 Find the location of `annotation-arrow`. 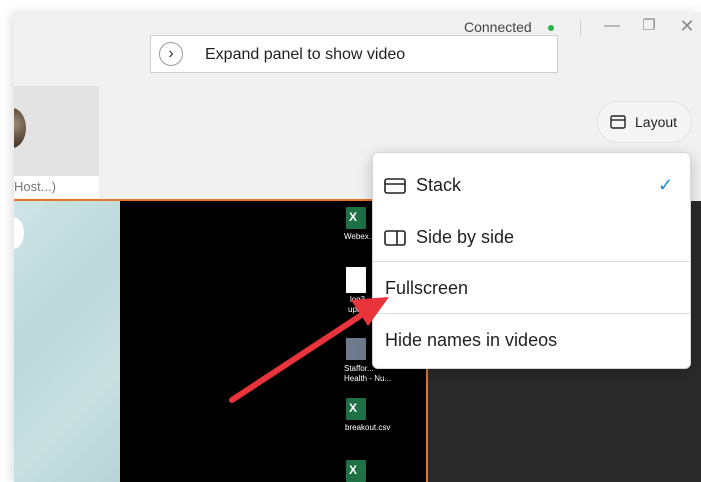

annotation-arrow is located at coordinates (309, 350).